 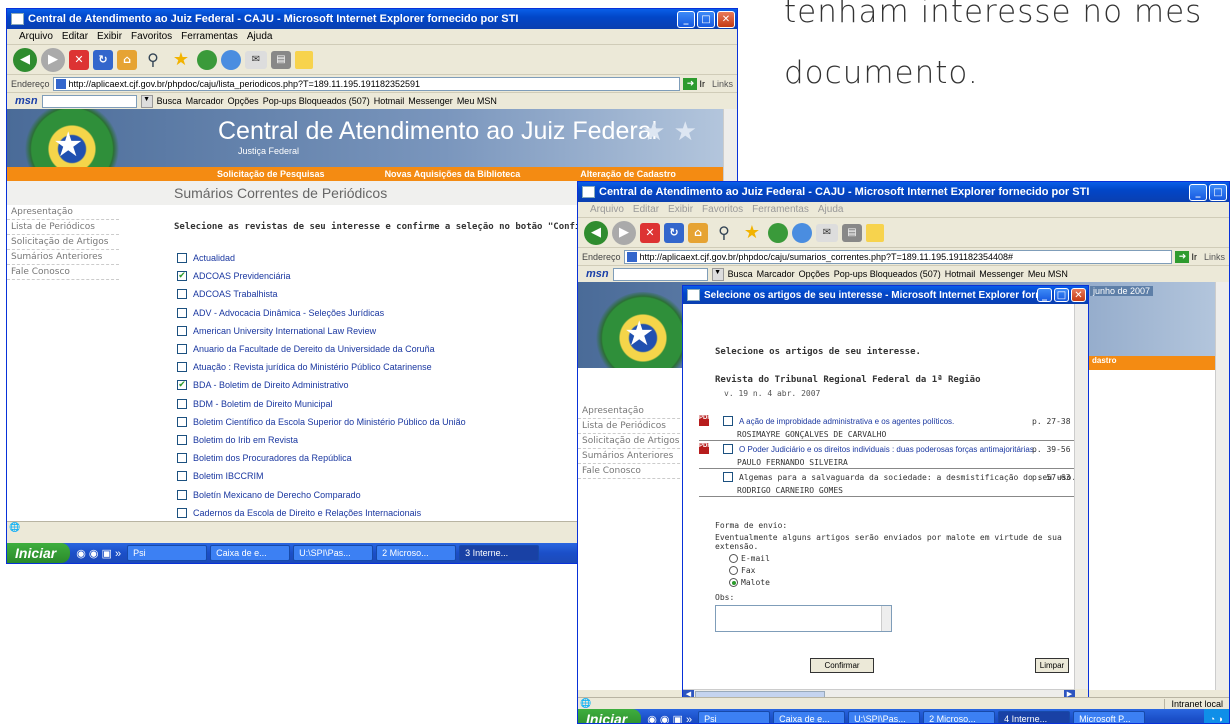 I want to click on journal-name: Boletim IBCCRIM, so click(x=228, y=476).